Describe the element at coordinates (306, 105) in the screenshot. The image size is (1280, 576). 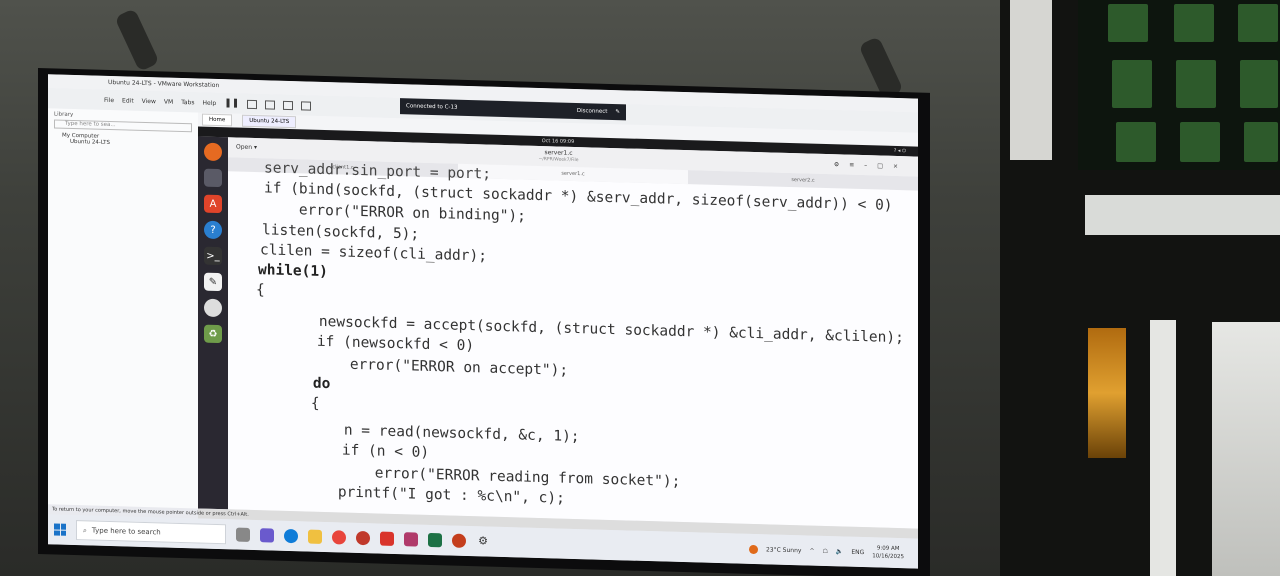
I see `fullscreen-icon` at that location.